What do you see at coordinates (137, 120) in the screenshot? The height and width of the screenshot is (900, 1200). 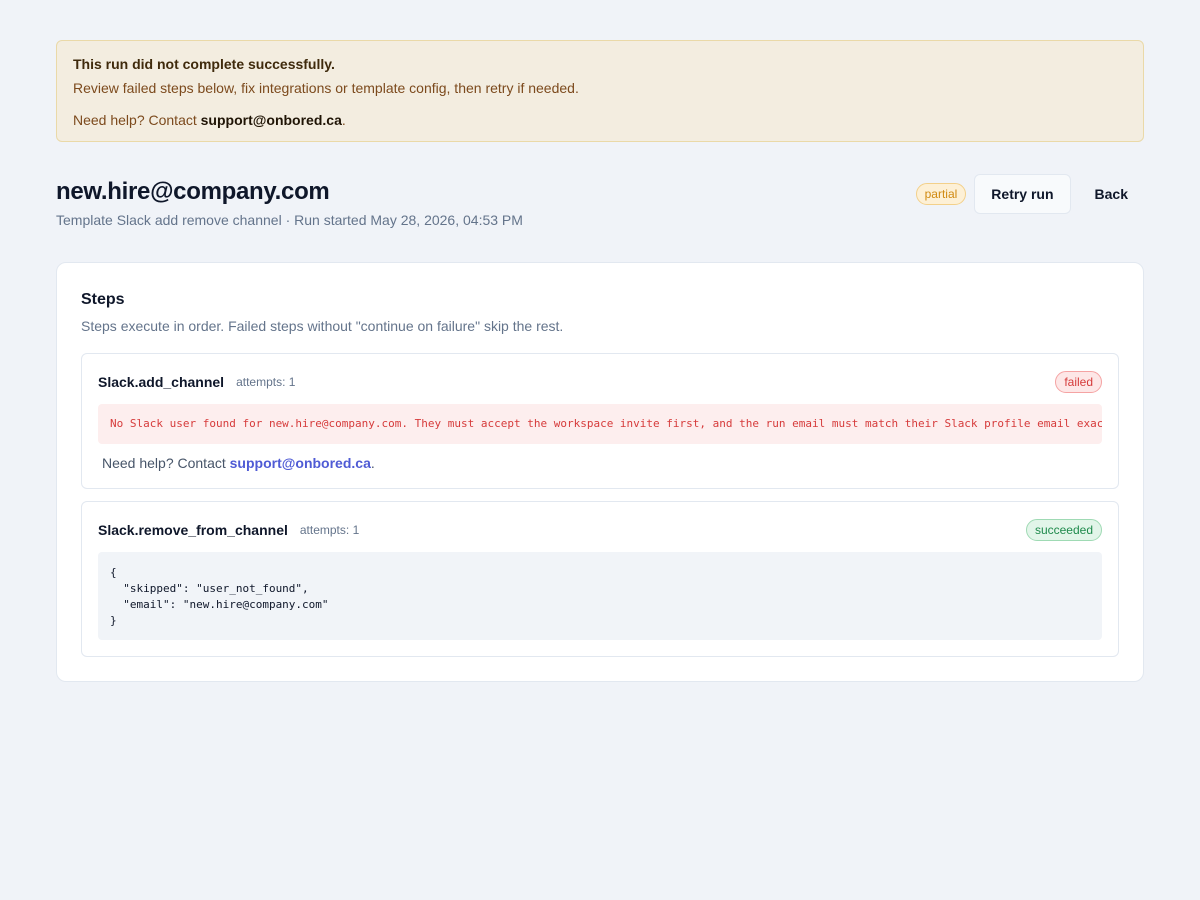 I see `alert-help-text: Need help? Contact` at bounding box center [137, 120].